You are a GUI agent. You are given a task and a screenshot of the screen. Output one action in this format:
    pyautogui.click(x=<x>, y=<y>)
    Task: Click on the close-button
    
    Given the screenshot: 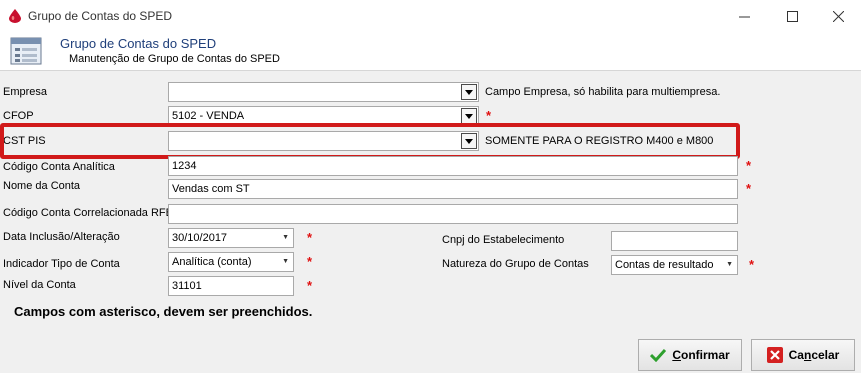 What is the action you would take?
    pyautogui.click(x=838, y=16)
    